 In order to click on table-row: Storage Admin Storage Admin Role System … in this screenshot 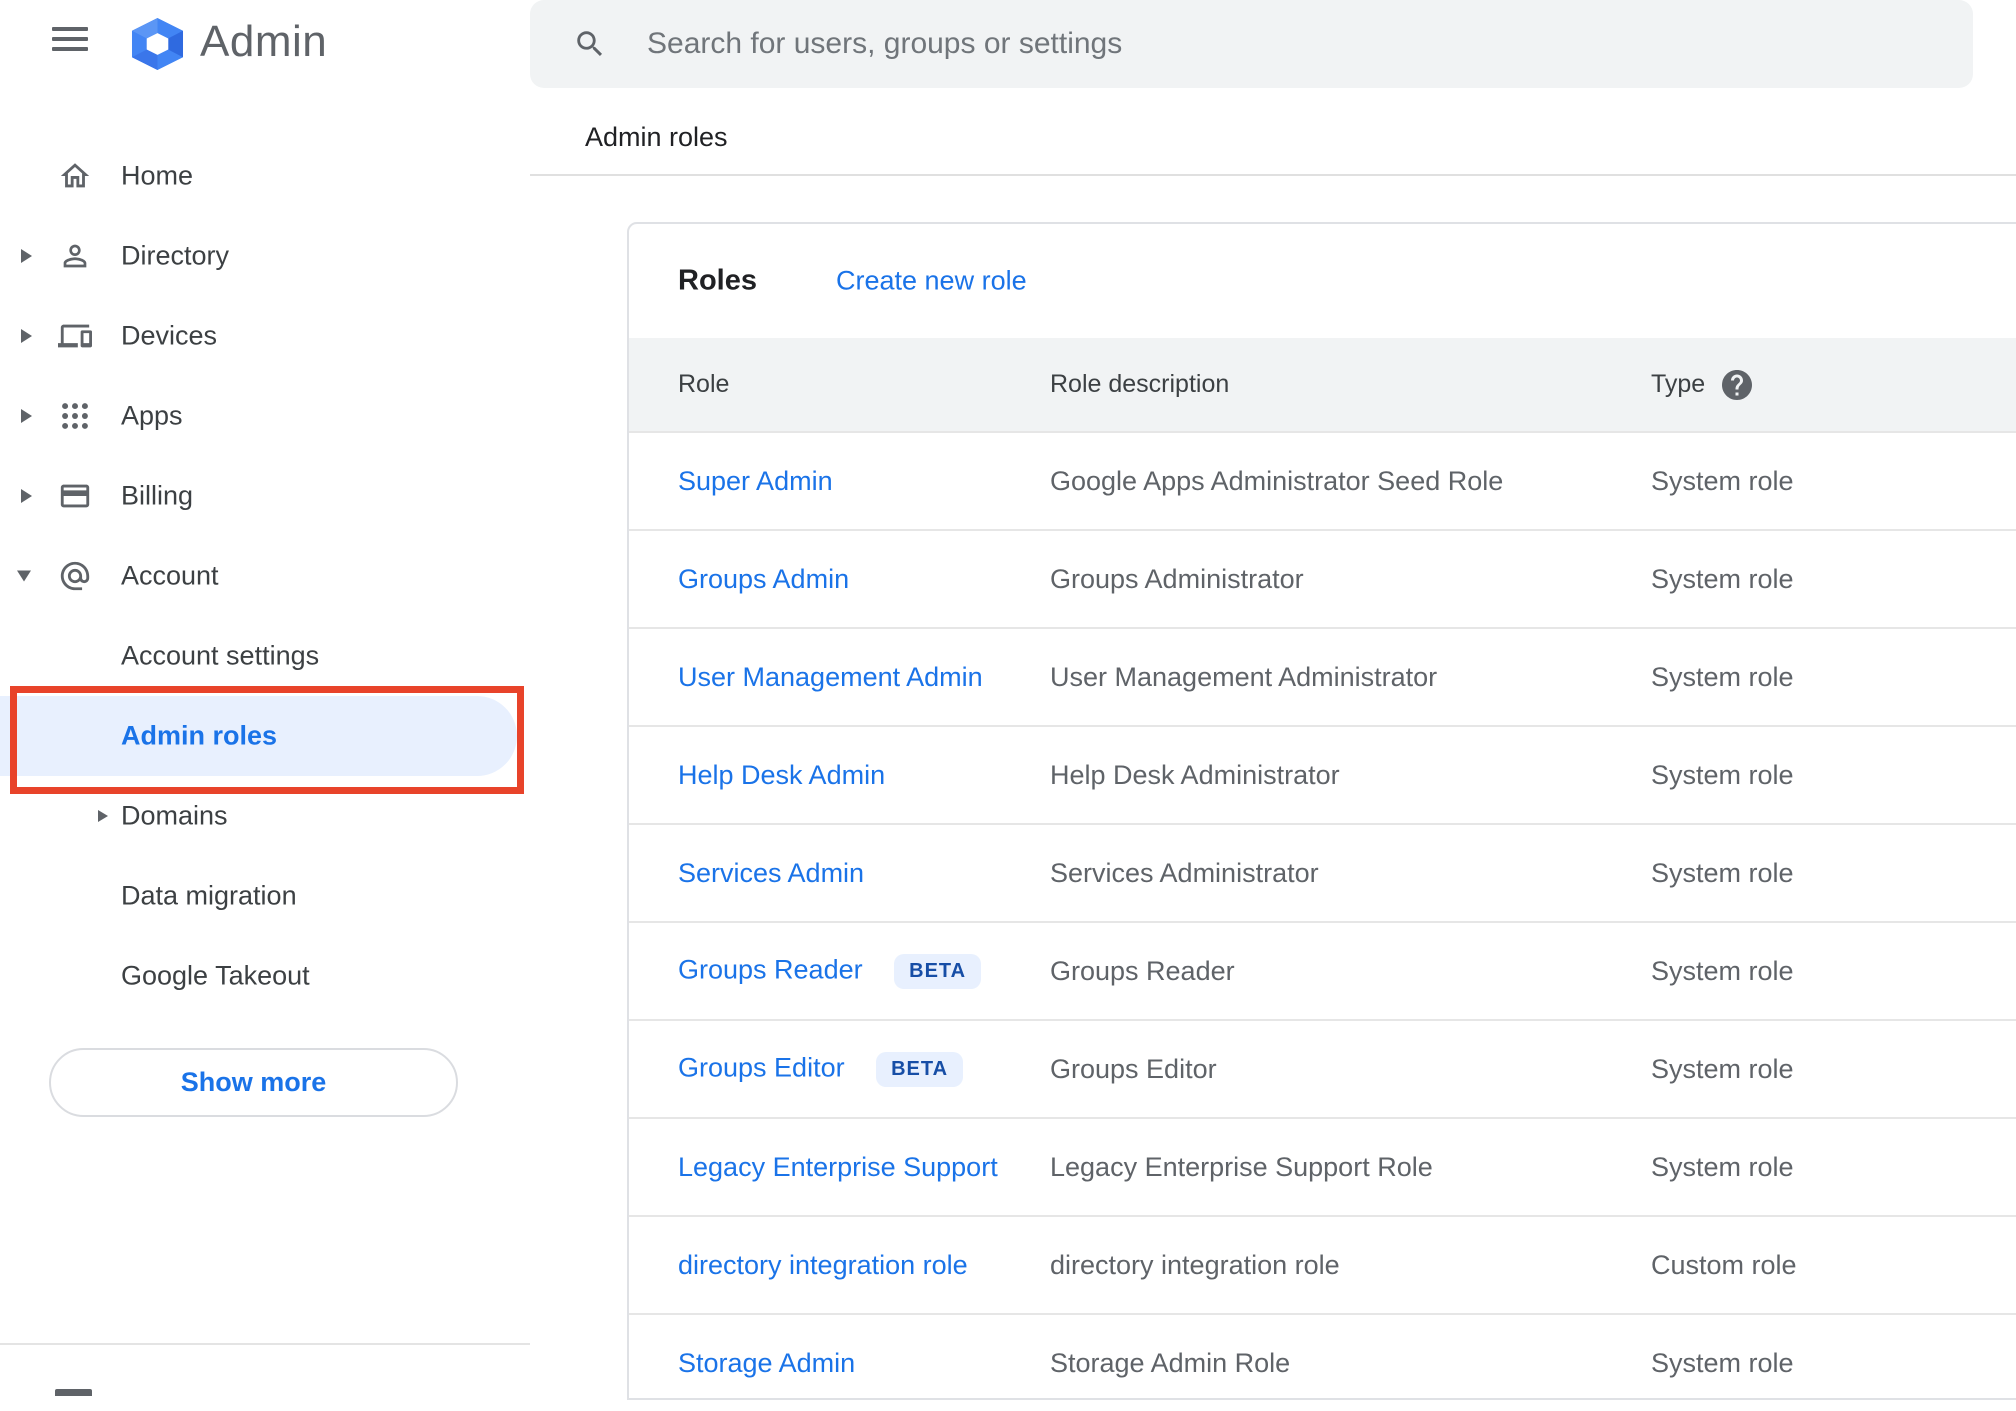, I will do `click(1322, 1362)`.